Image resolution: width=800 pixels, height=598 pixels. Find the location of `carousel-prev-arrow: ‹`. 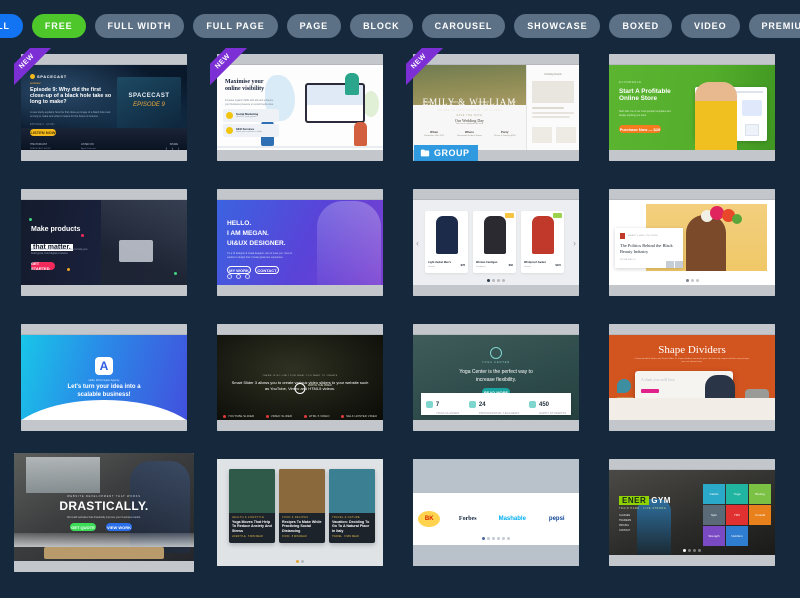

carousel-prev-arrow: ‹ is located at coordinates (417, 243).